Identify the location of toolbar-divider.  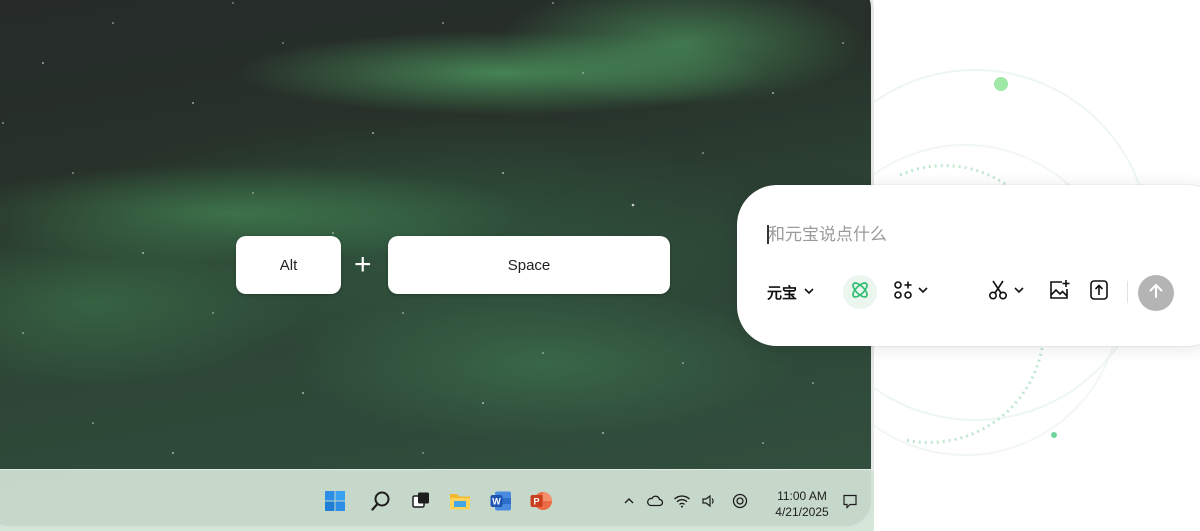
(1127, 292).